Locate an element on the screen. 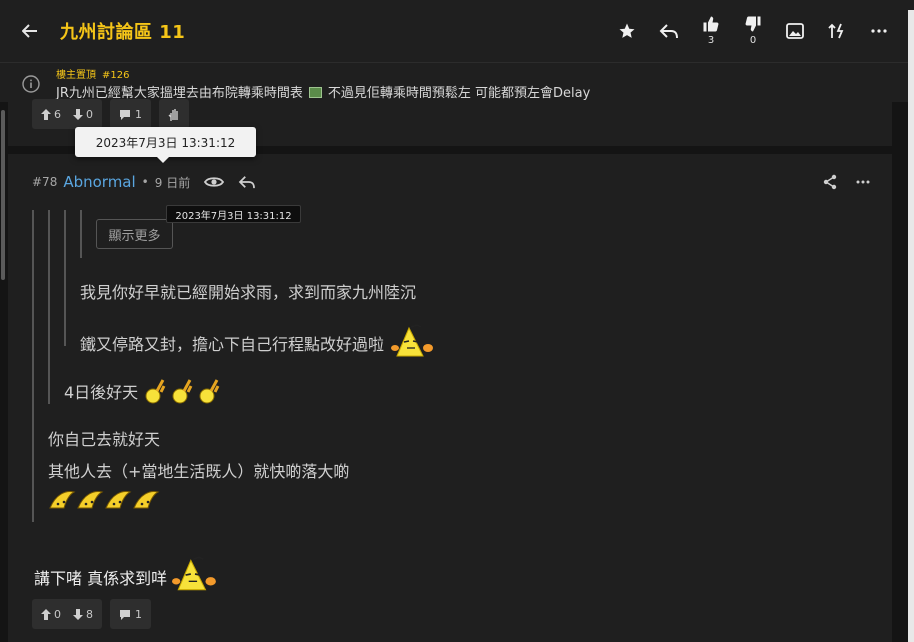  post-header: #78 Abnormal • 9 日前 is located at coordinates (144, 182).